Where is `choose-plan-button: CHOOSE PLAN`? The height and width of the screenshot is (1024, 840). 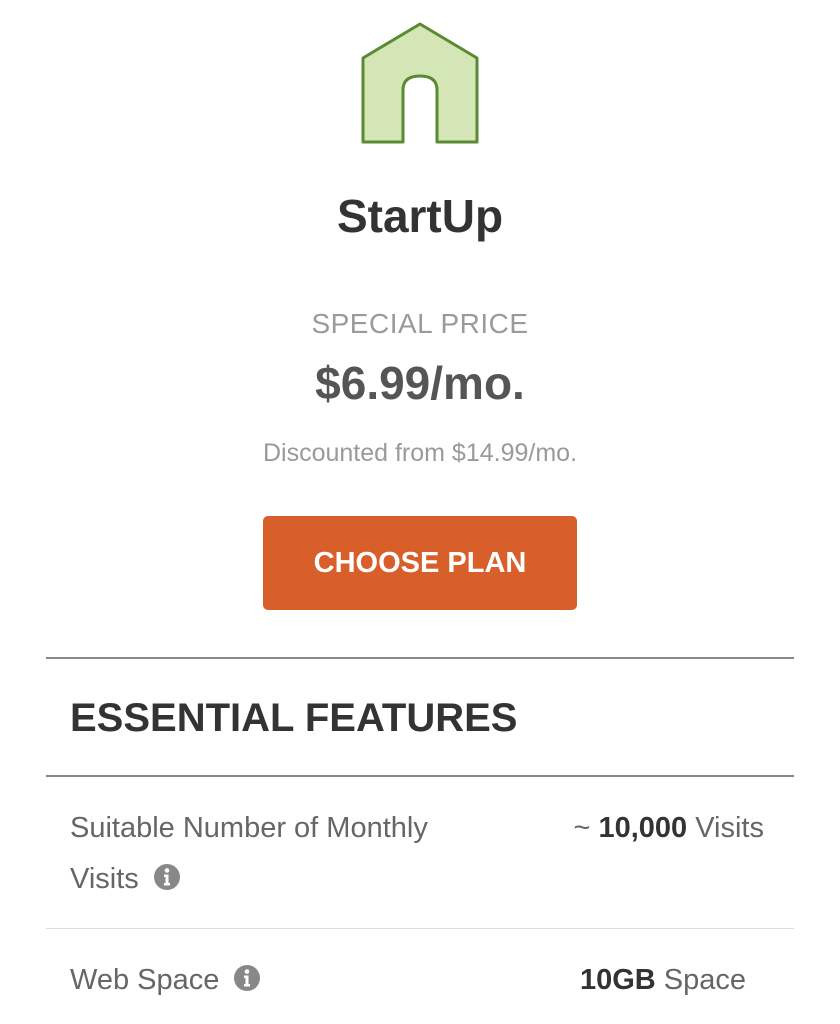
choose-plan-button: CHOOSE PLAN is located at coordinates (420, 563).